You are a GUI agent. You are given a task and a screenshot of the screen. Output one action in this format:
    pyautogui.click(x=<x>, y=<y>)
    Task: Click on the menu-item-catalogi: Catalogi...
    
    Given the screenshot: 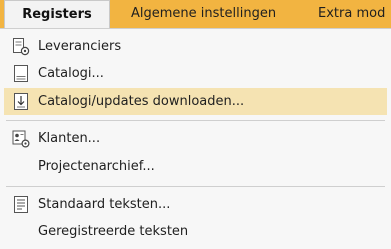 What is the action you would take?
    pyautogui.click(x=195, y=73)
    